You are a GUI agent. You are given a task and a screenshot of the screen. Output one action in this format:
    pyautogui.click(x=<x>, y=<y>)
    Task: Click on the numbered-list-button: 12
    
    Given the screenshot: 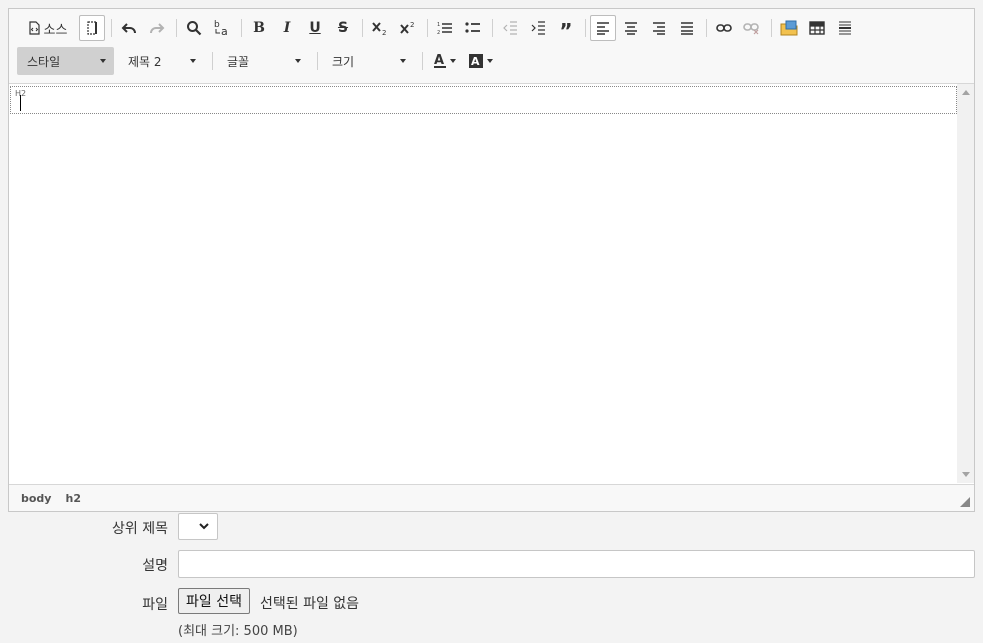 What is the action you would take?
    pyautogui.click(x=445, y=28)
    